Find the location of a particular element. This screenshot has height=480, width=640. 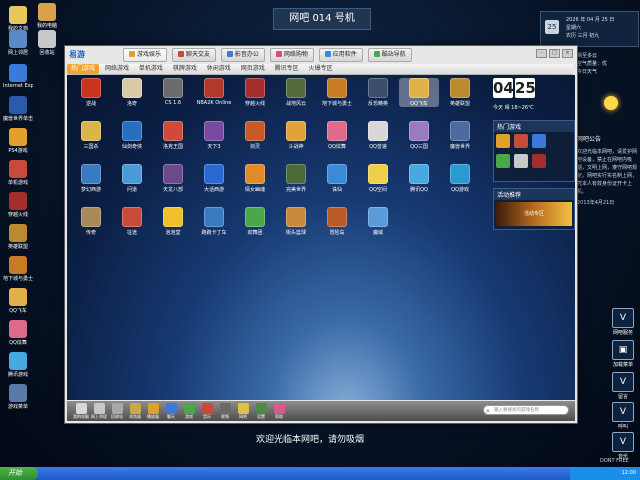

subtab-web: 网页游戏 is located at coordinates (253, 69).